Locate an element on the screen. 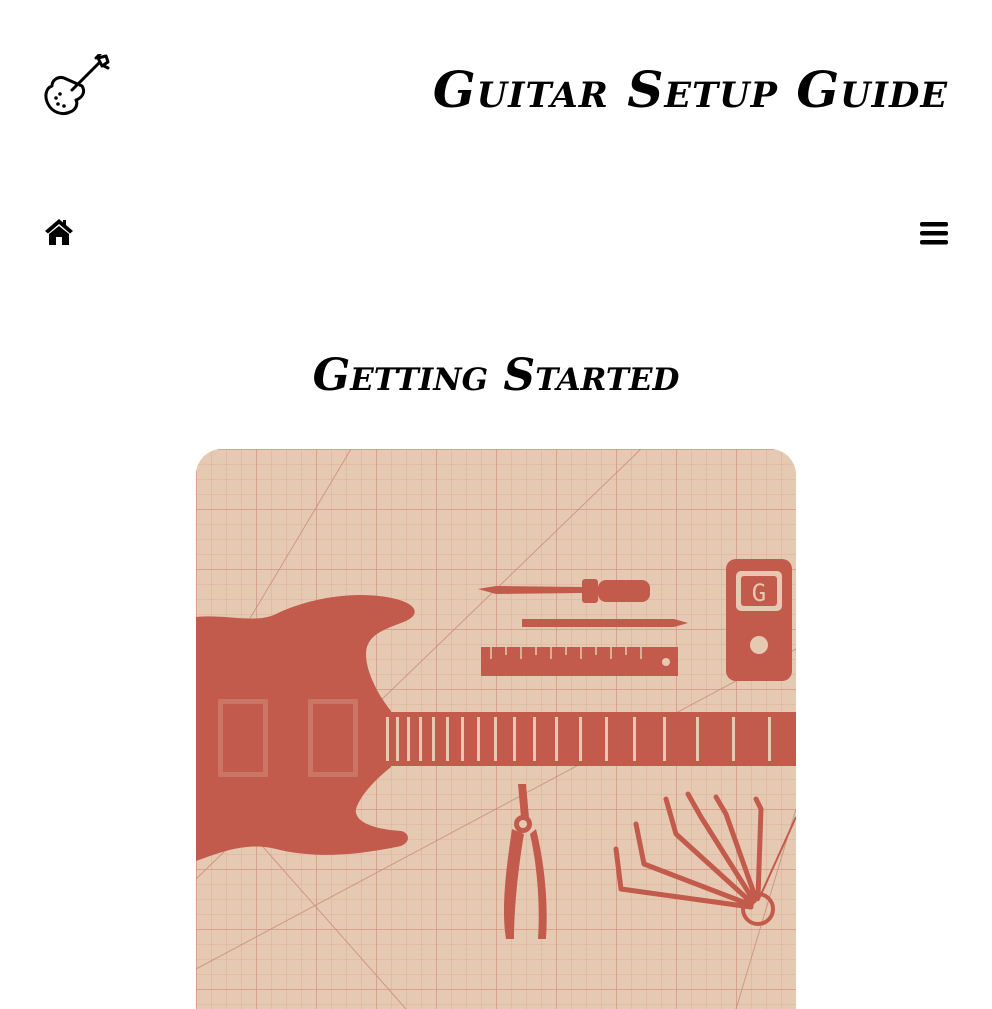 This screenshot has height=1009, width=992. site-title: Guitar Setup Guide is located at coordinates (690, 90).